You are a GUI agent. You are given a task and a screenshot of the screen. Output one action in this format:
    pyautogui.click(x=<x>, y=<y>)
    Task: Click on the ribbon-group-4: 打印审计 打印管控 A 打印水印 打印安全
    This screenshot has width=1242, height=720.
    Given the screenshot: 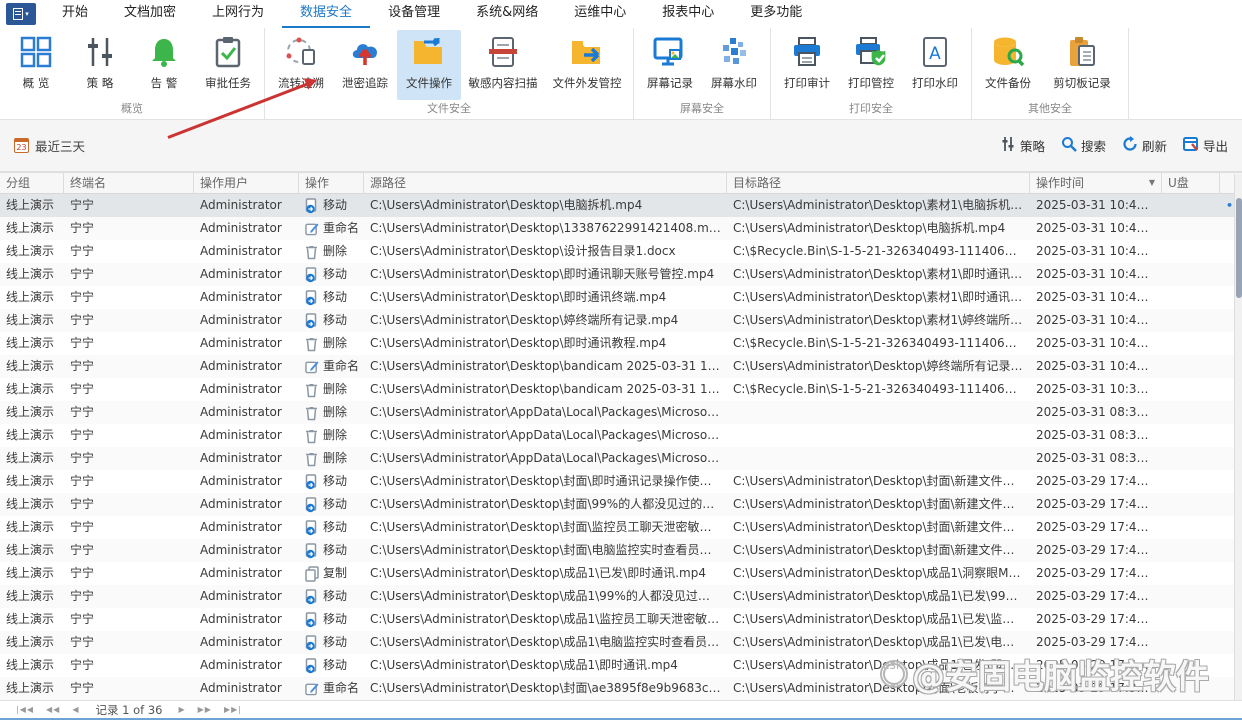 What is the action you would take?
    pyautogui.click(x=871, y=73)
    